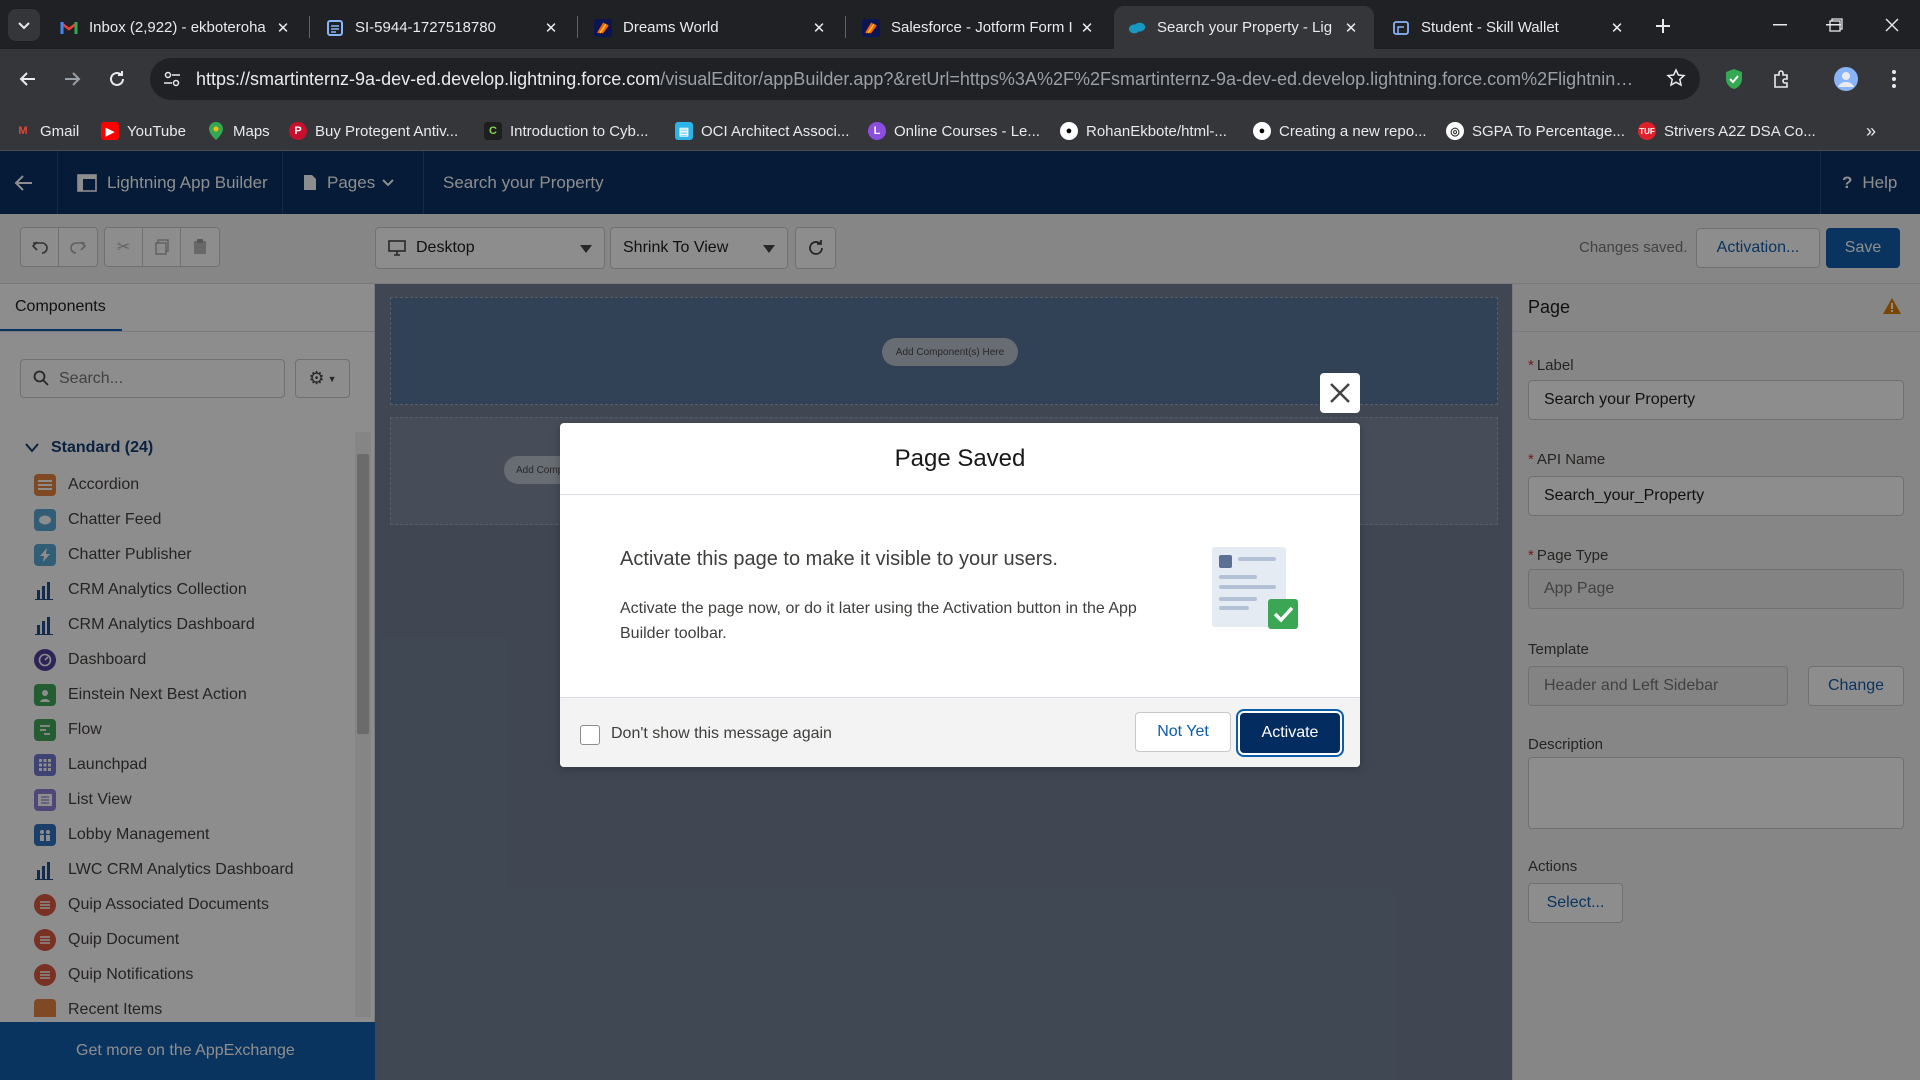 This screenshot has height=1080, width=1920. Describe the element at coordinates (23, 131) in the screenshot. I see `gmail-icon: M` at that location.